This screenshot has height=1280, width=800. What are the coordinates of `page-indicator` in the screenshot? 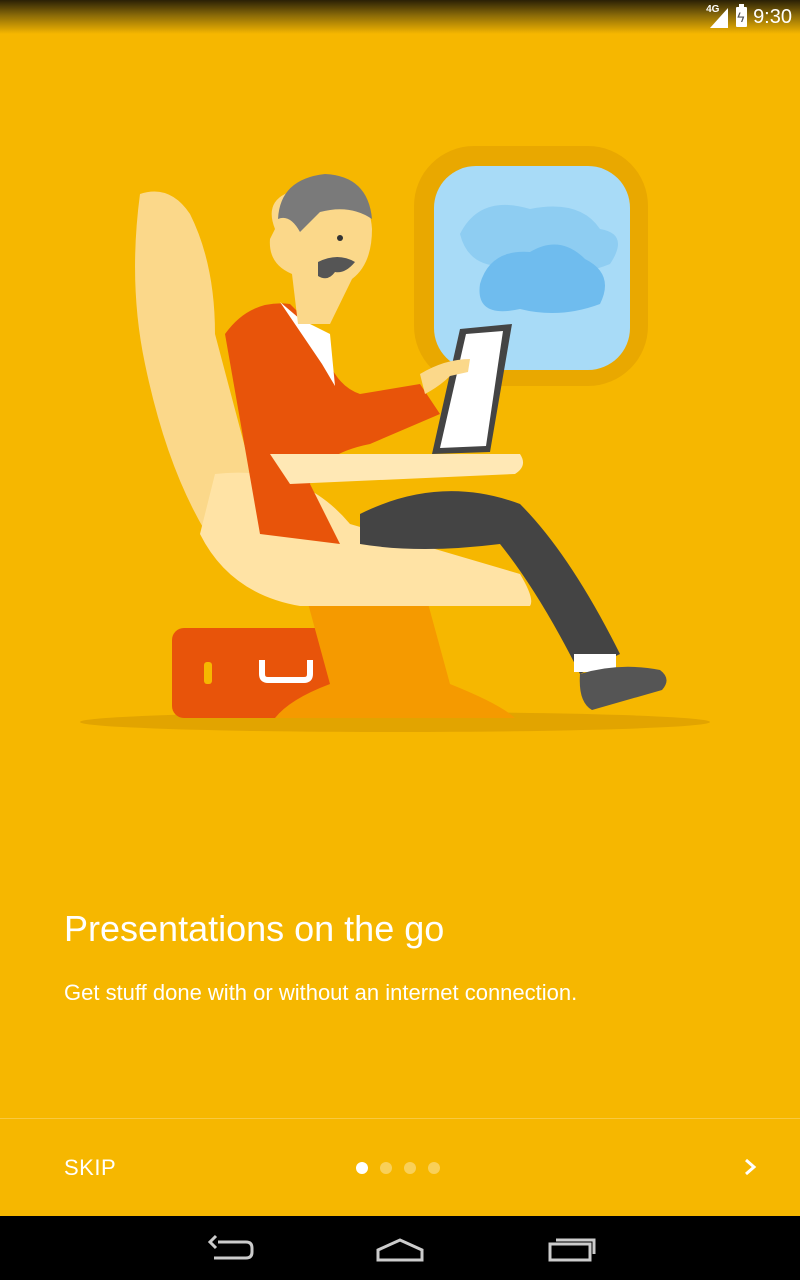 It's located at (398, 1168).